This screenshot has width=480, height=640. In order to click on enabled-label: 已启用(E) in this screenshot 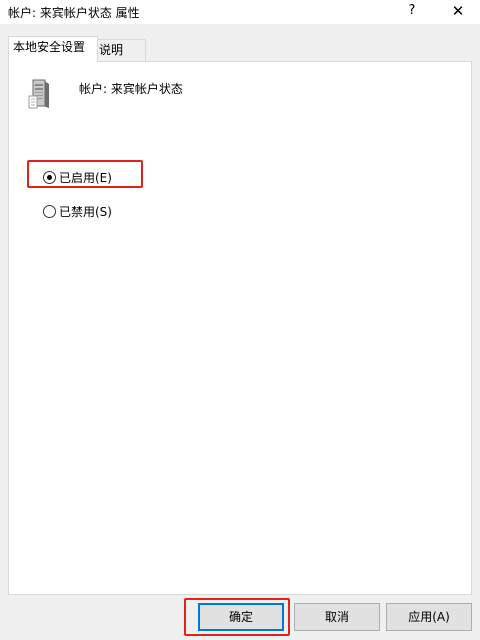, I will do `click(85, 177)`.